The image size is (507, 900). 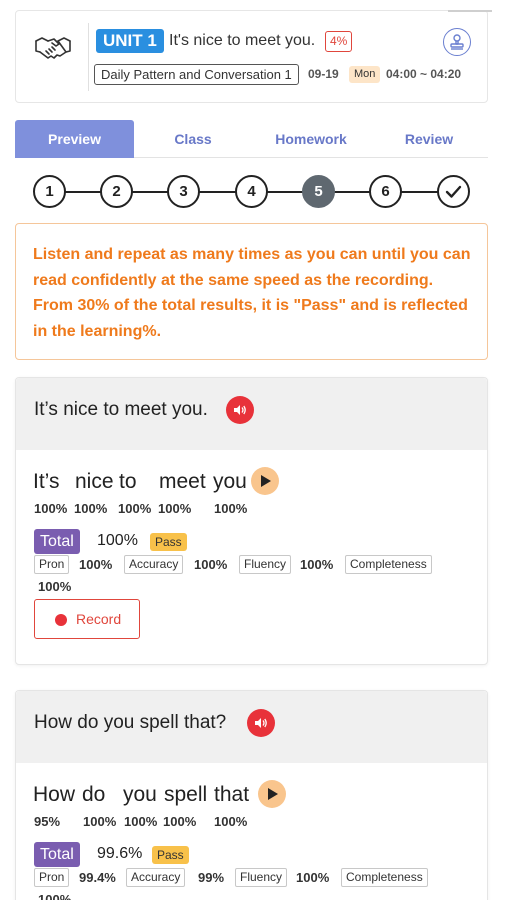 What do you see at coordinates (97, 877) in the screenshot?
I see `metric-value-pron: 99.4%` at bounding box center [97, 877].